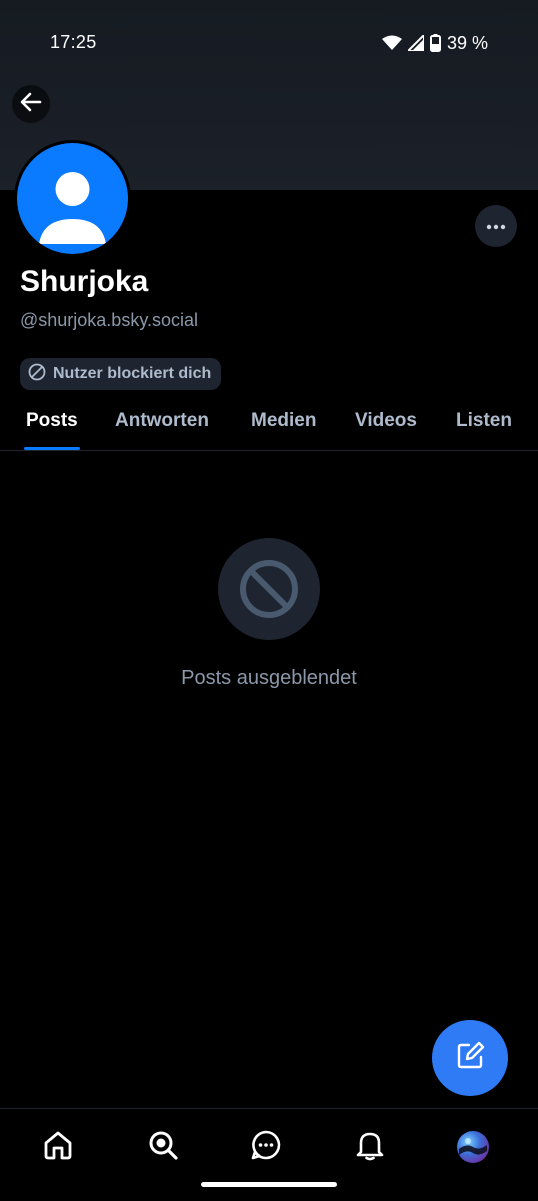  I want to click on nav-home, so click(58, 1147).